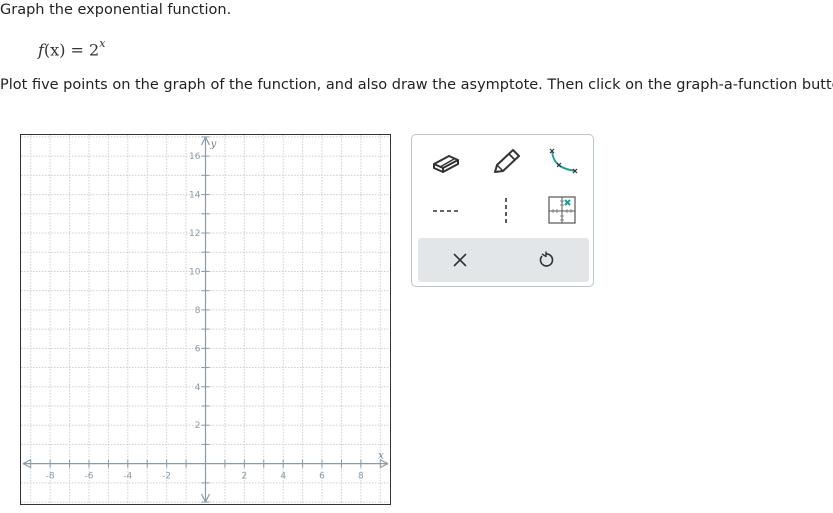  I want to click on exponential-curve-icon, so click(563, 161).